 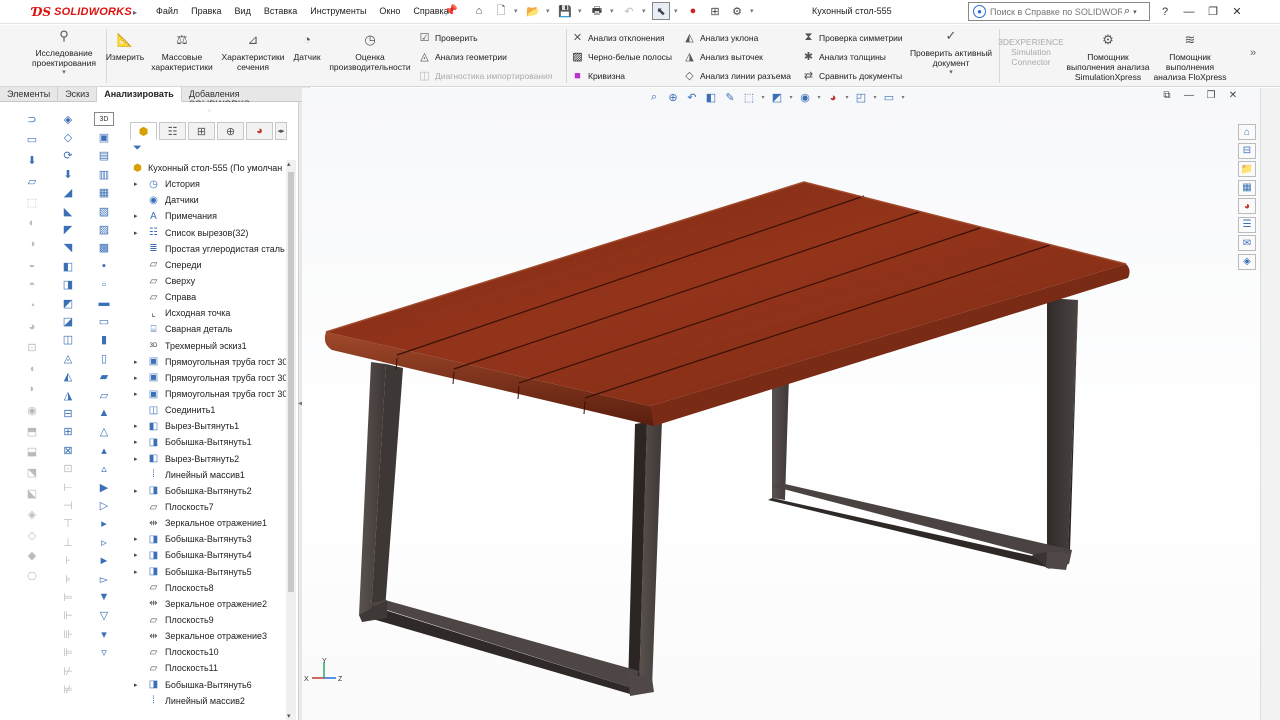 I want to click on draft-analysis-button: ◭ Анализ уклона, so click(x=720, y=37).